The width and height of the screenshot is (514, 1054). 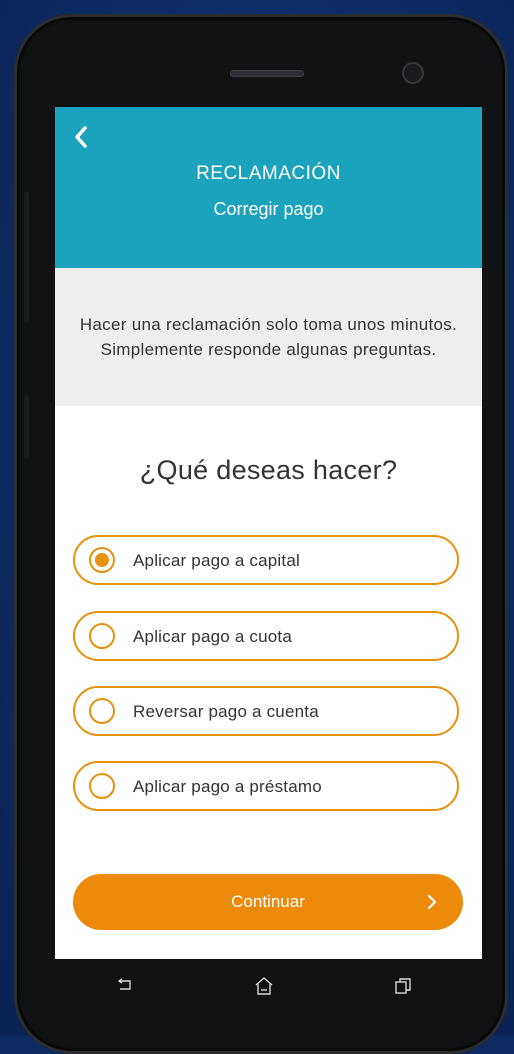 What do you see at coordinates (268, 187) in the screenshot?
I see `header-bar: RECLAMACIÓN Corregir pago` at bounding box center [268, 187].